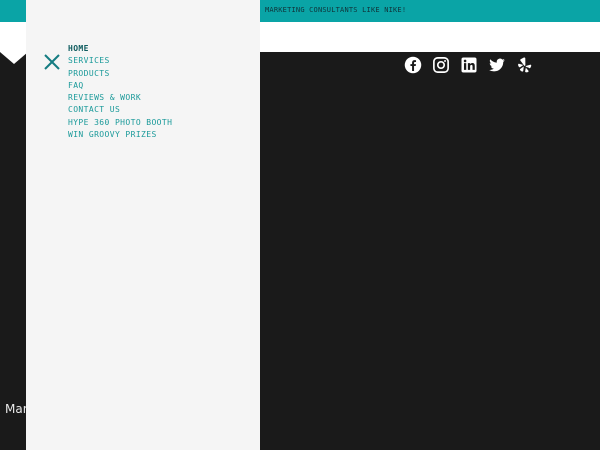  I want to click on menu-item-services: SERVICES, so click(120, 61).